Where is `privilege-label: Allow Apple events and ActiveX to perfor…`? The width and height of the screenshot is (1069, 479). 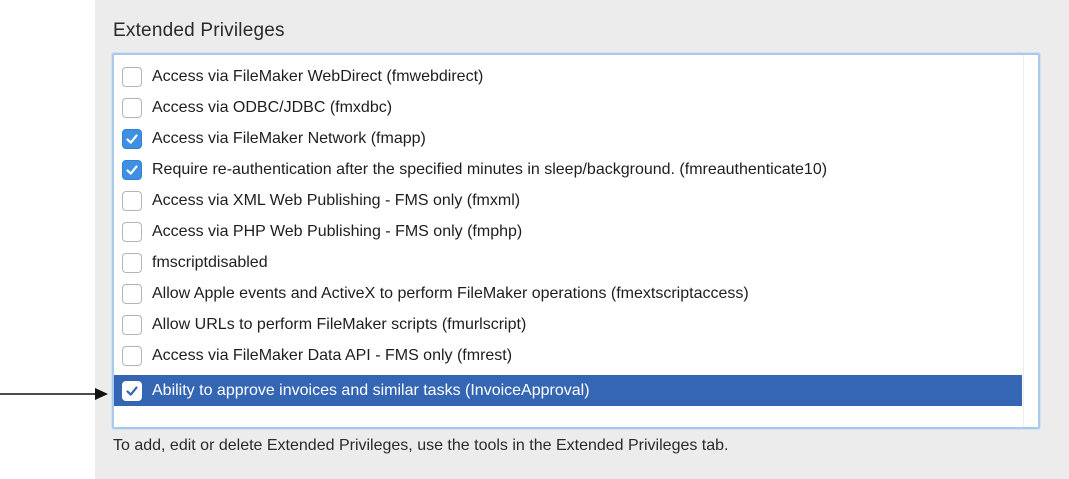 privilege-label: Allow Apple events and ActiveX to perfor… is located at coordinates (450, 293).